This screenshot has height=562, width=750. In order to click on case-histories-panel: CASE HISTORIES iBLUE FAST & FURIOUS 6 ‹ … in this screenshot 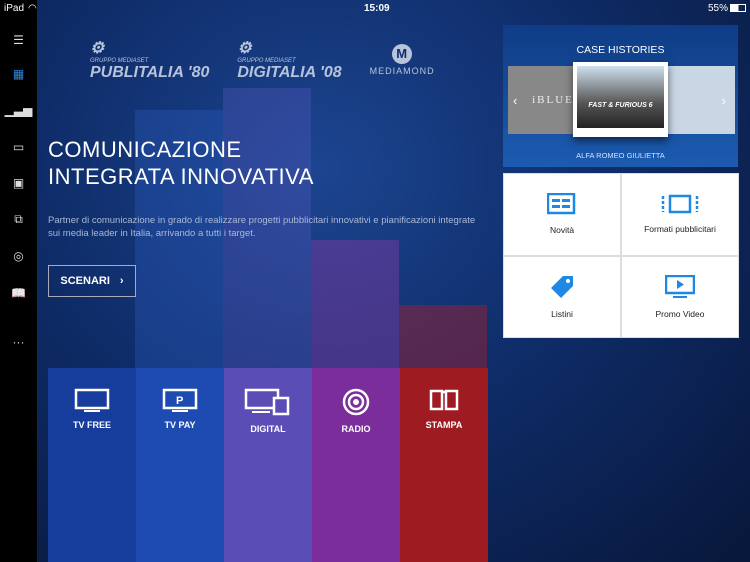, I will do `click(620, 96)`.